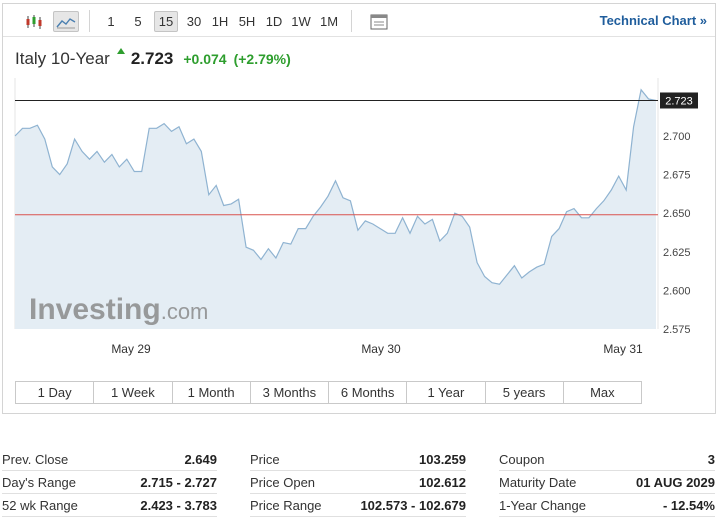 Image resolution: width=719 pixels, height=527 pixels. I want to click on stat-value: 102.612, so click(442, 482).